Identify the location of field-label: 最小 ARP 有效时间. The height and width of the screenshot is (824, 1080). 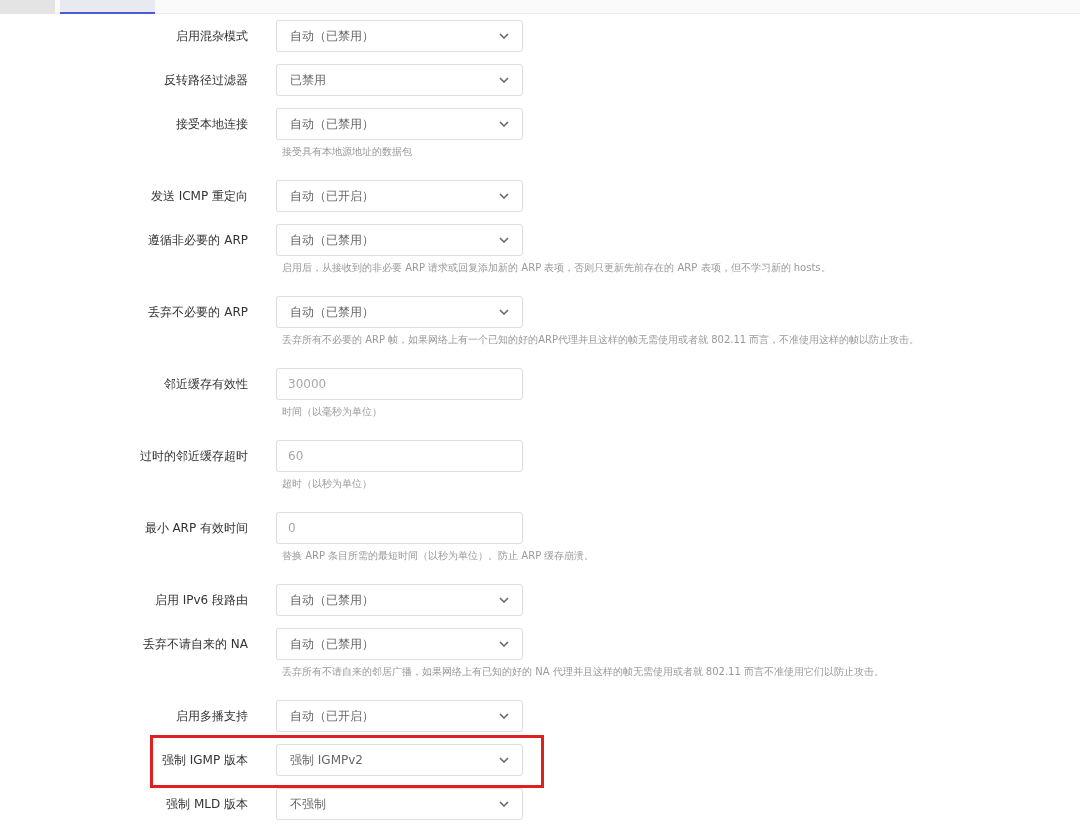
(196, 528).